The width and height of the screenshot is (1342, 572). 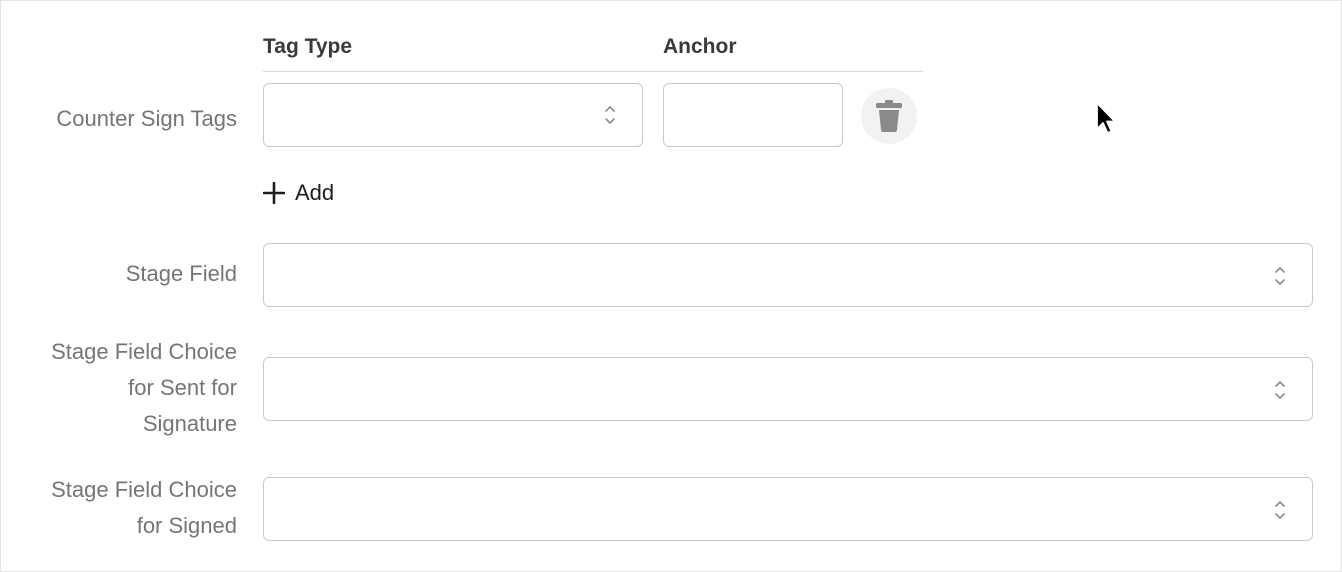 What do you see at coordinates (182, 387) in the screenshot?
I see `stage-choice-sent-label-line: for Sent for` at bounding box center [182, 387].